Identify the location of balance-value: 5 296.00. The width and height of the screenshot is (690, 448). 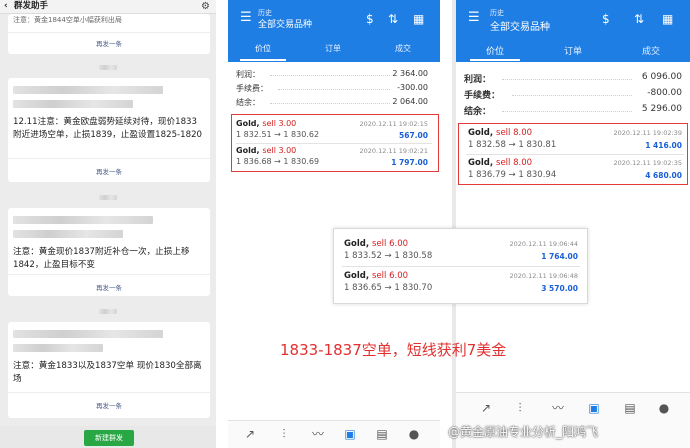
(661, 109).